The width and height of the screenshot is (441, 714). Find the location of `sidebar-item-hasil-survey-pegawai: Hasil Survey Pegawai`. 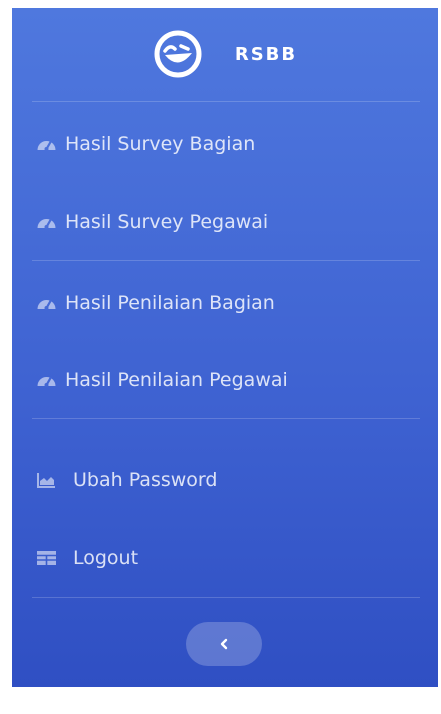

sidebar-item-hasil-survey-pegawai: Hasil Survey Pegawai is located at coordinates (152, 222).